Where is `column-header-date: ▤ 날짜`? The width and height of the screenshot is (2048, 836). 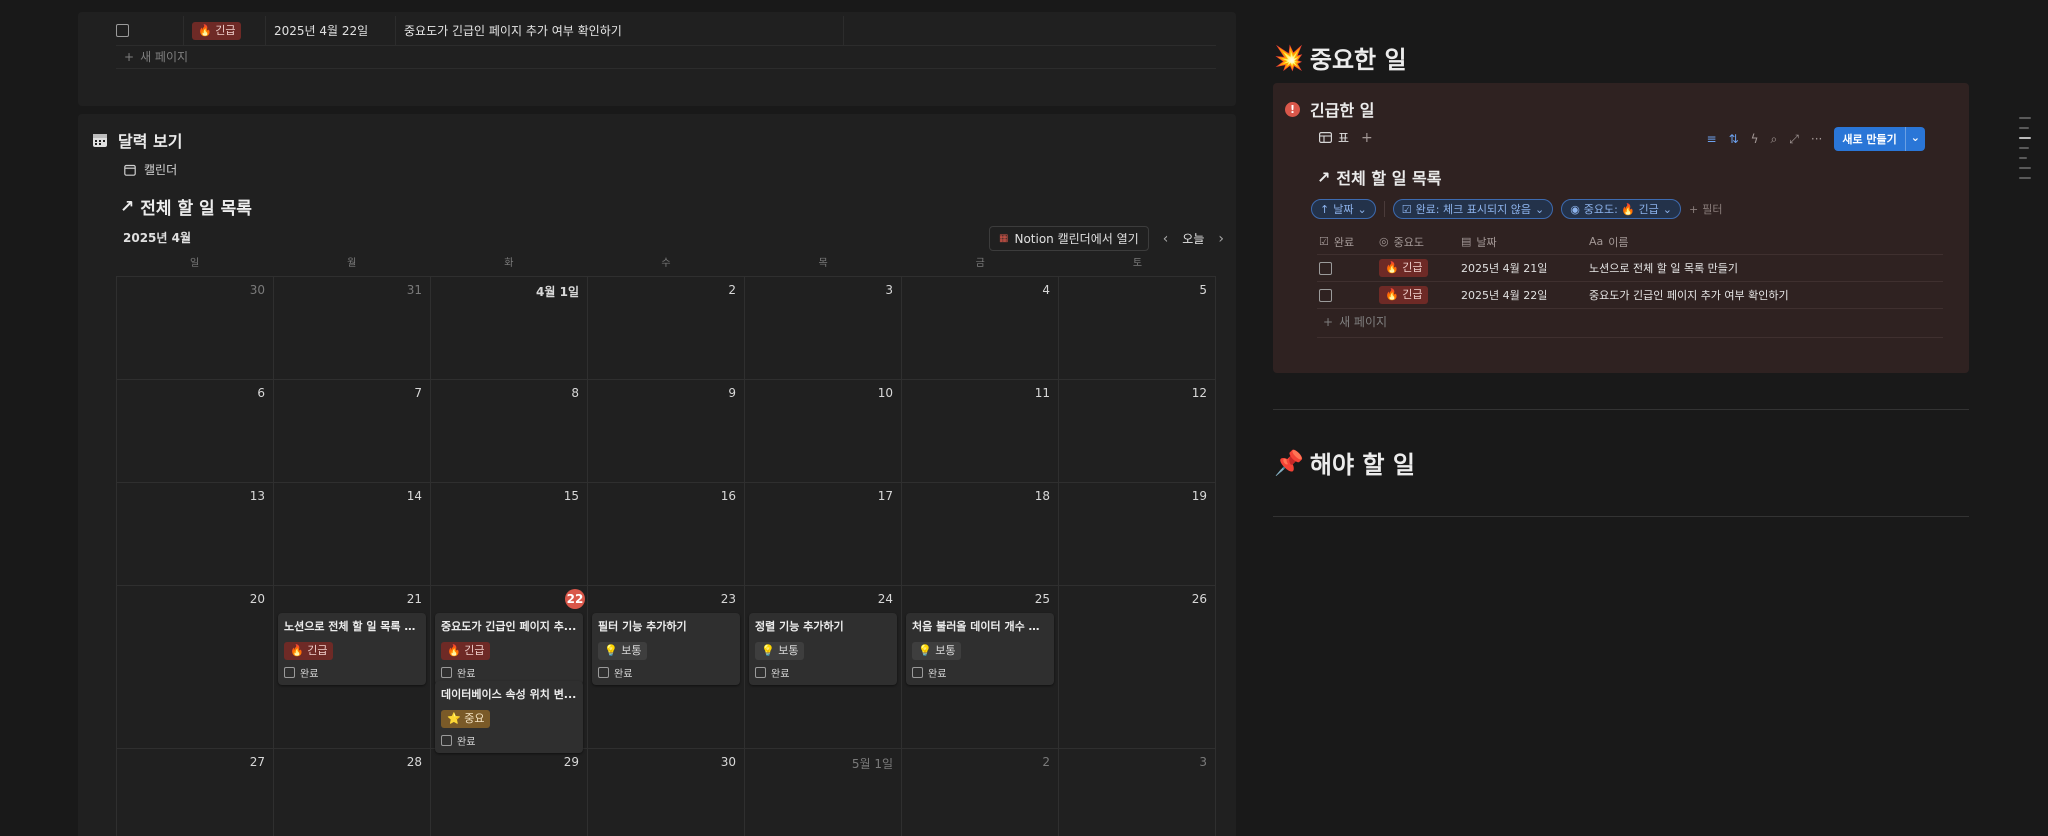
column-header-date: ▤ 날짜 is located at coordinates (1525, 242).